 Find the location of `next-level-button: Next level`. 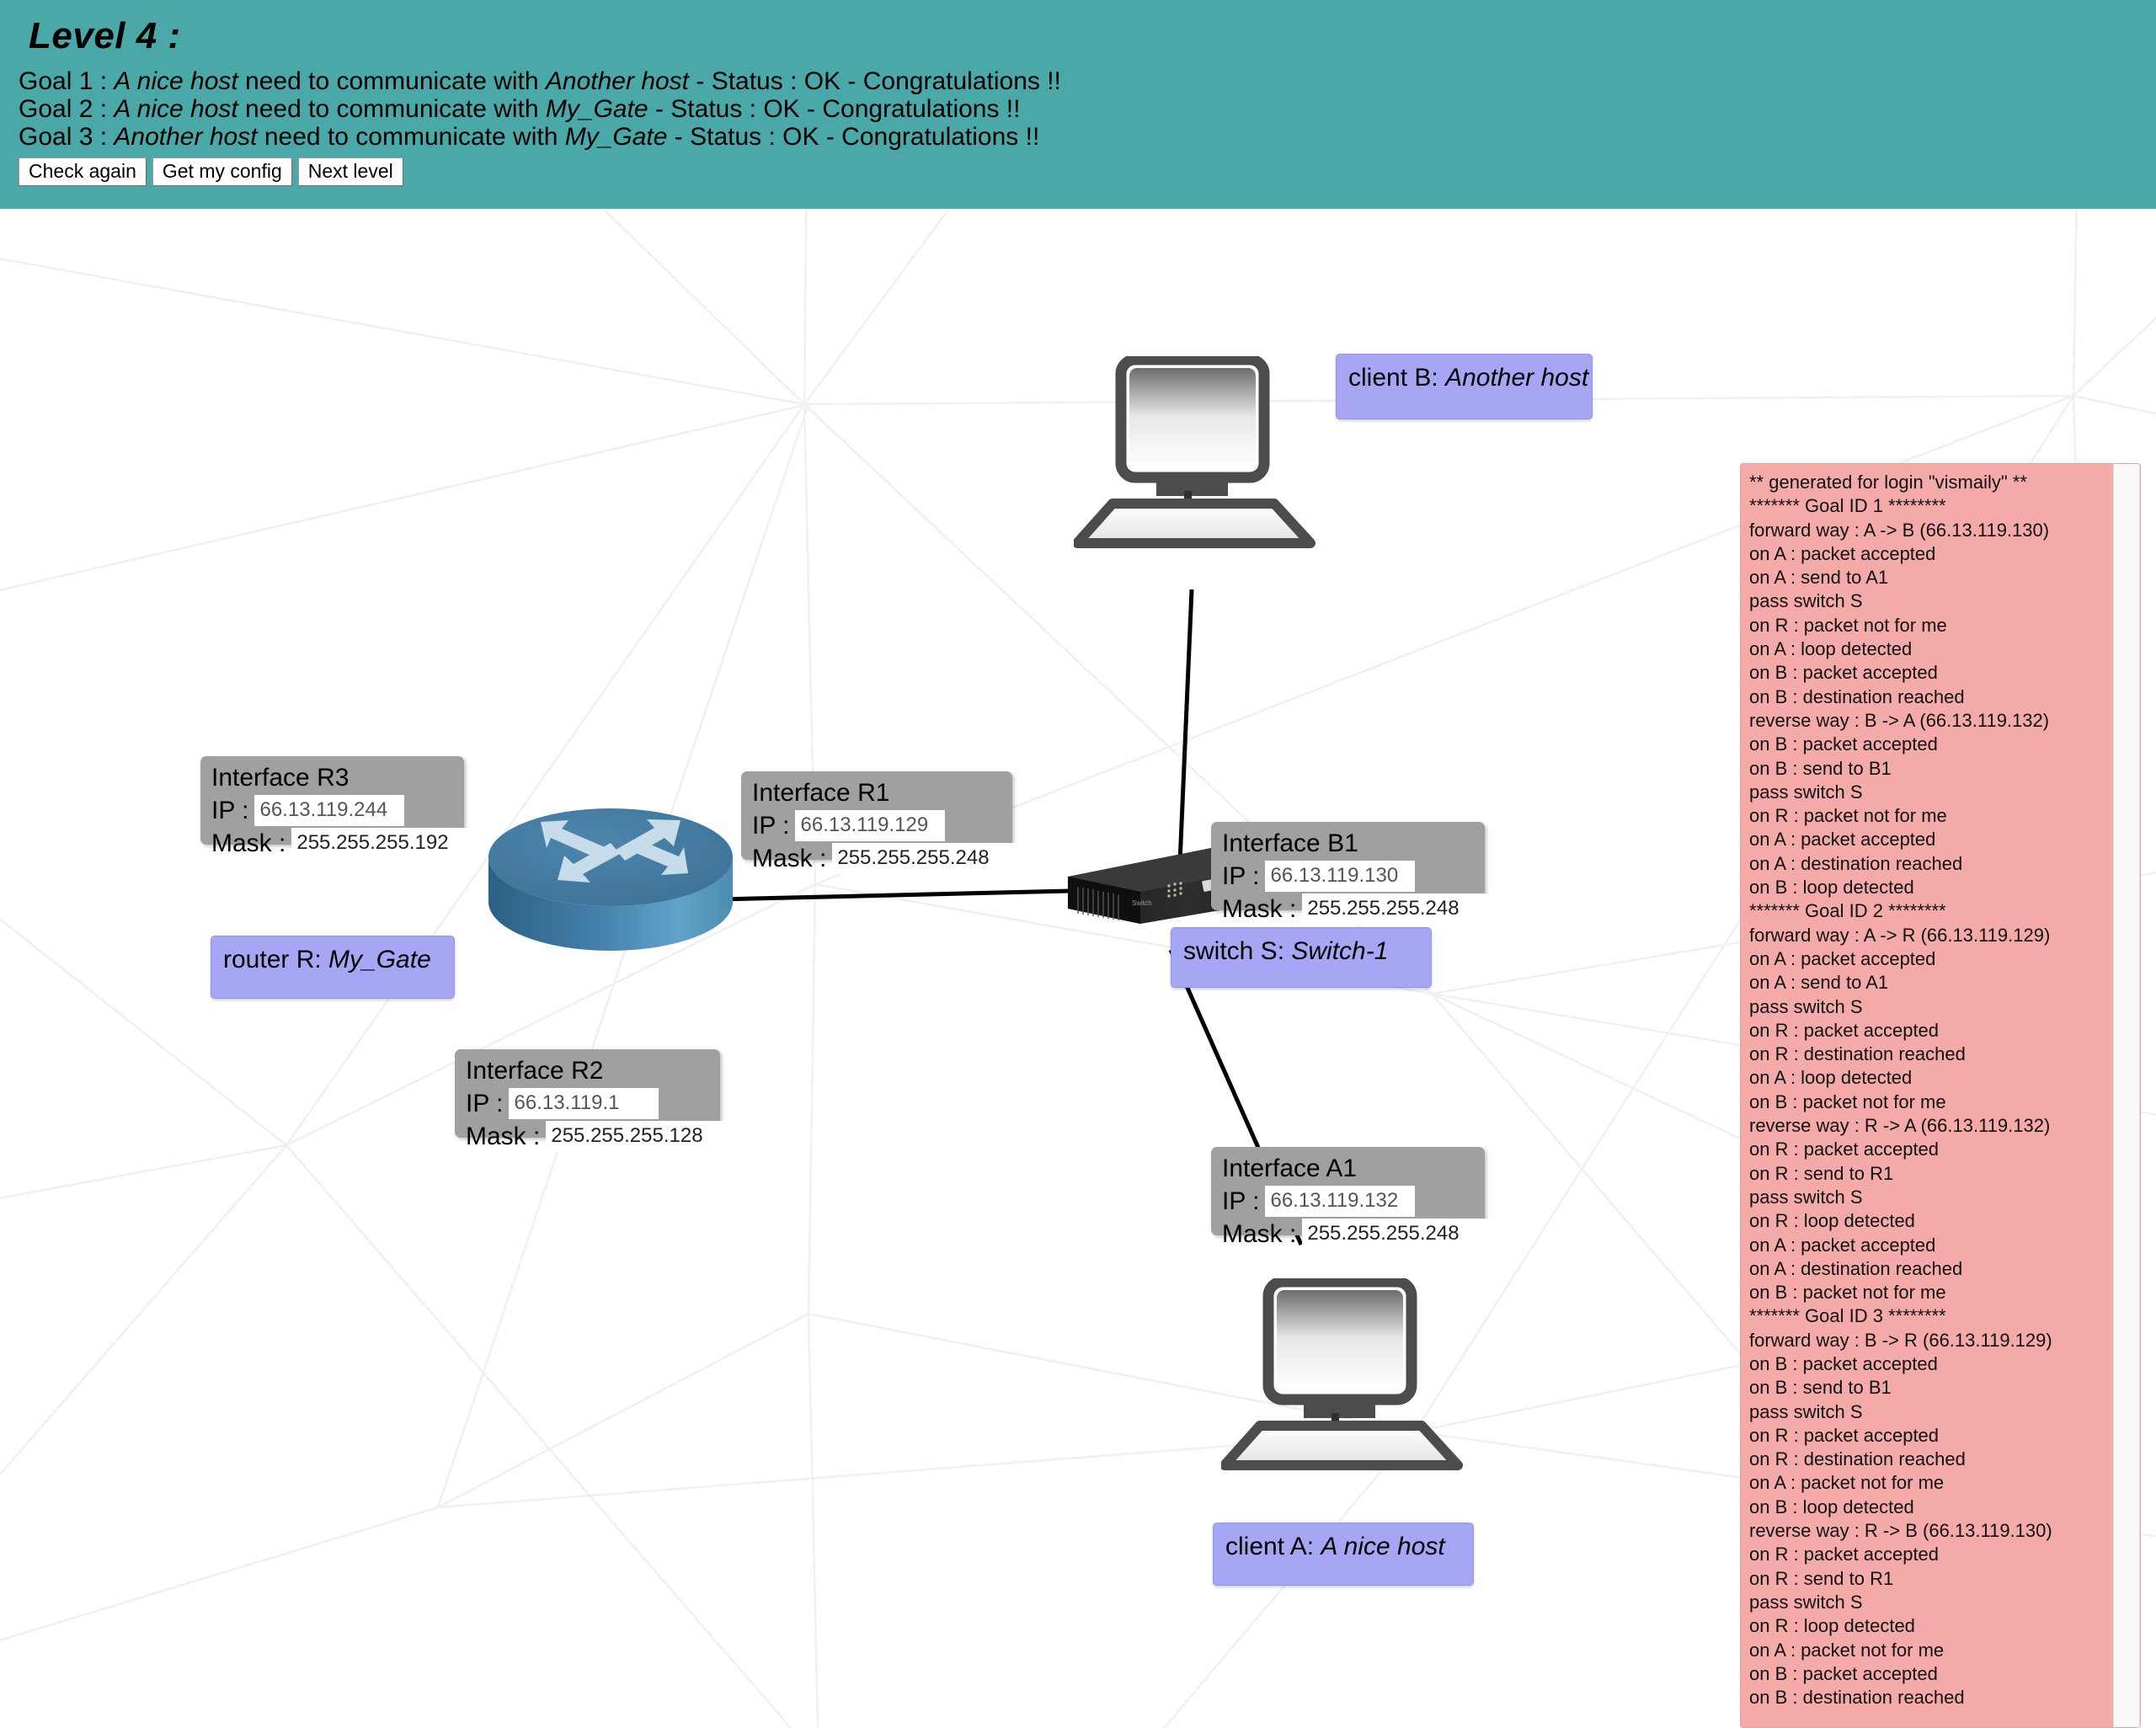

next-level-button: Next level is located at coordinates (350, 172).